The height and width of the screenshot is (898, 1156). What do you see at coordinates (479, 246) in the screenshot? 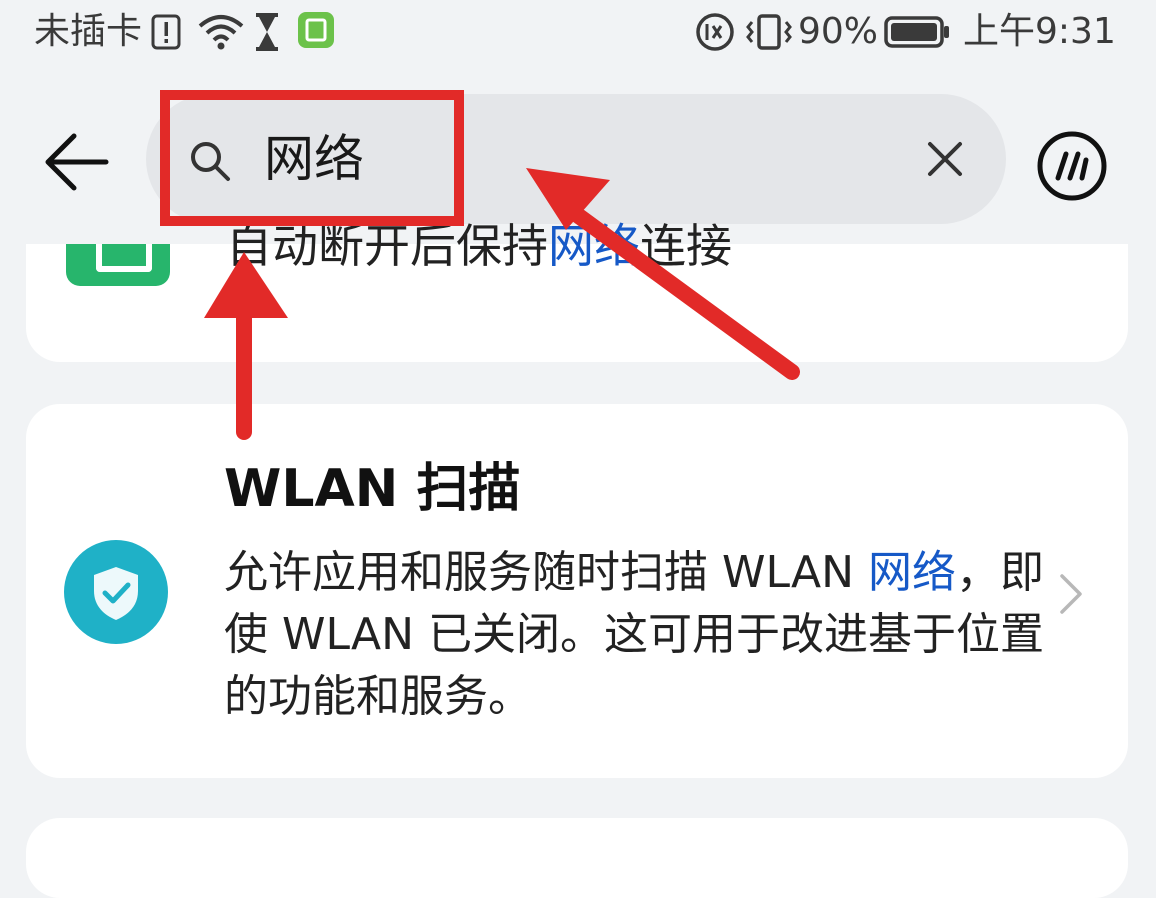
I see `clipped-result-text: 自动断开后保持网络连接` at bounding box center [479, 246].